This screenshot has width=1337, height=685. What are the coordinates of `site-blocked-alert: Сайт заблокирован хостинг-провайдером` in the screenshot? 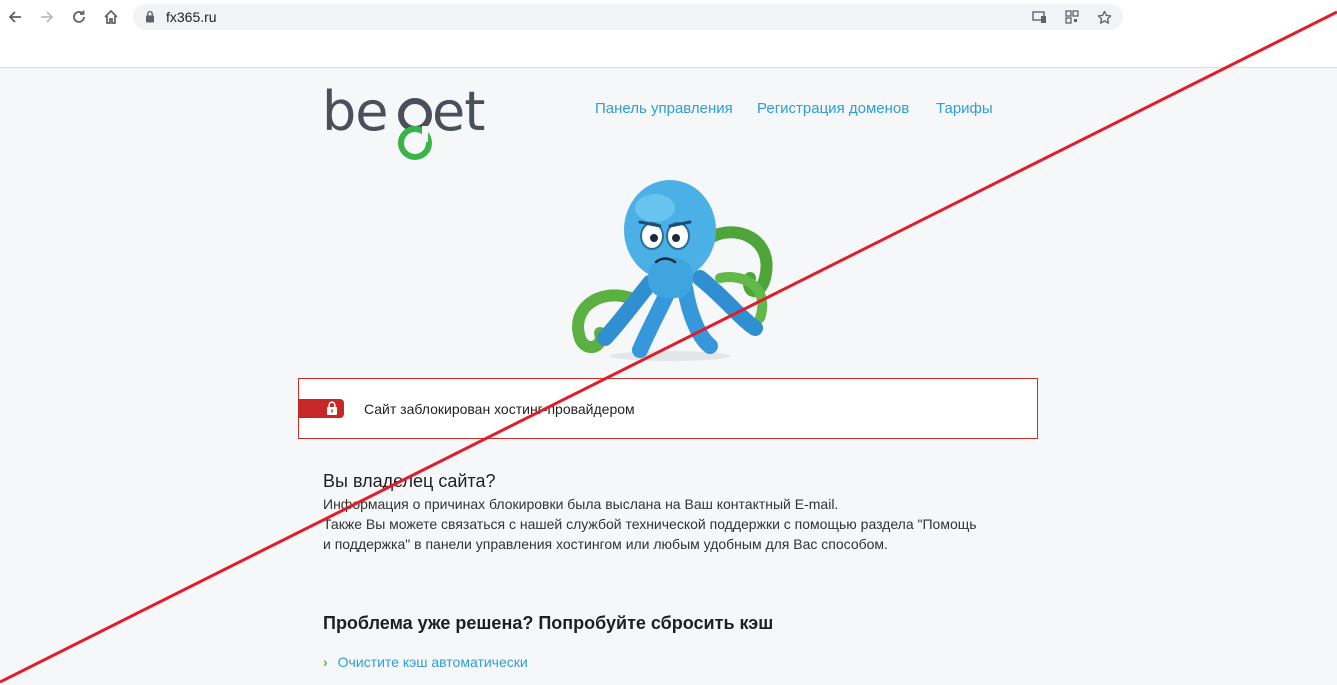 It's located at (668, 408).